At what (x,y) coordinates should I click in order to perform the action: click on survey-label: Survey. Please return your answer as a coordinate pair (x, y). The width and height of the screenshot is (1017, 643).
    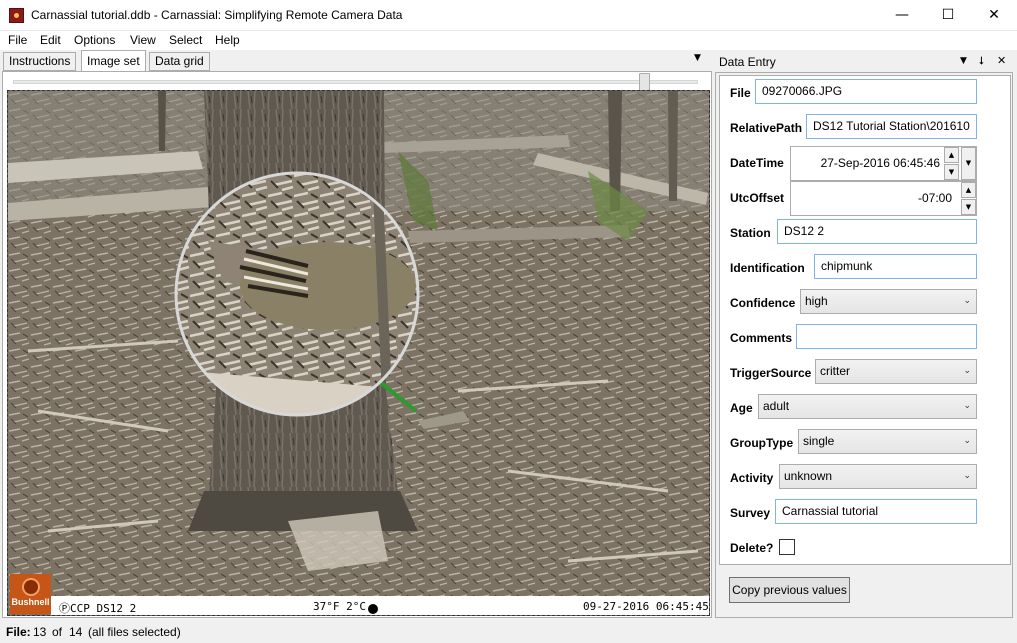
    Looking at the image, I should click on (750, 513).